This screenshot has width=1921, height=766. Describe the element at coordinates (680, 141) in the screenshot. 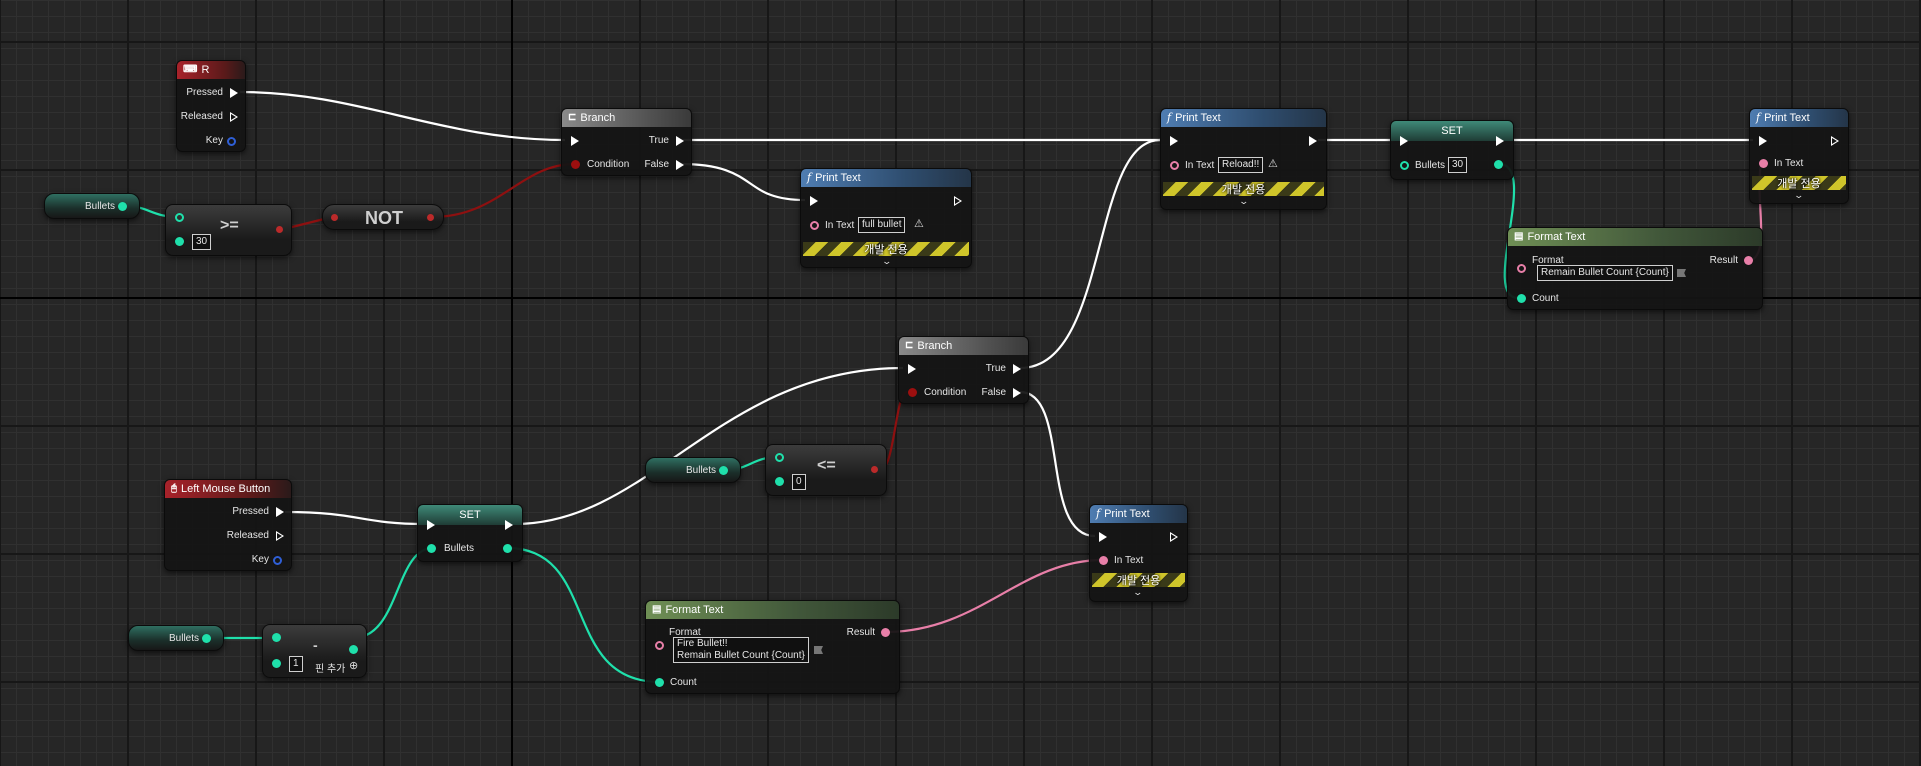

I see `branch-top-true-pin` at that location.